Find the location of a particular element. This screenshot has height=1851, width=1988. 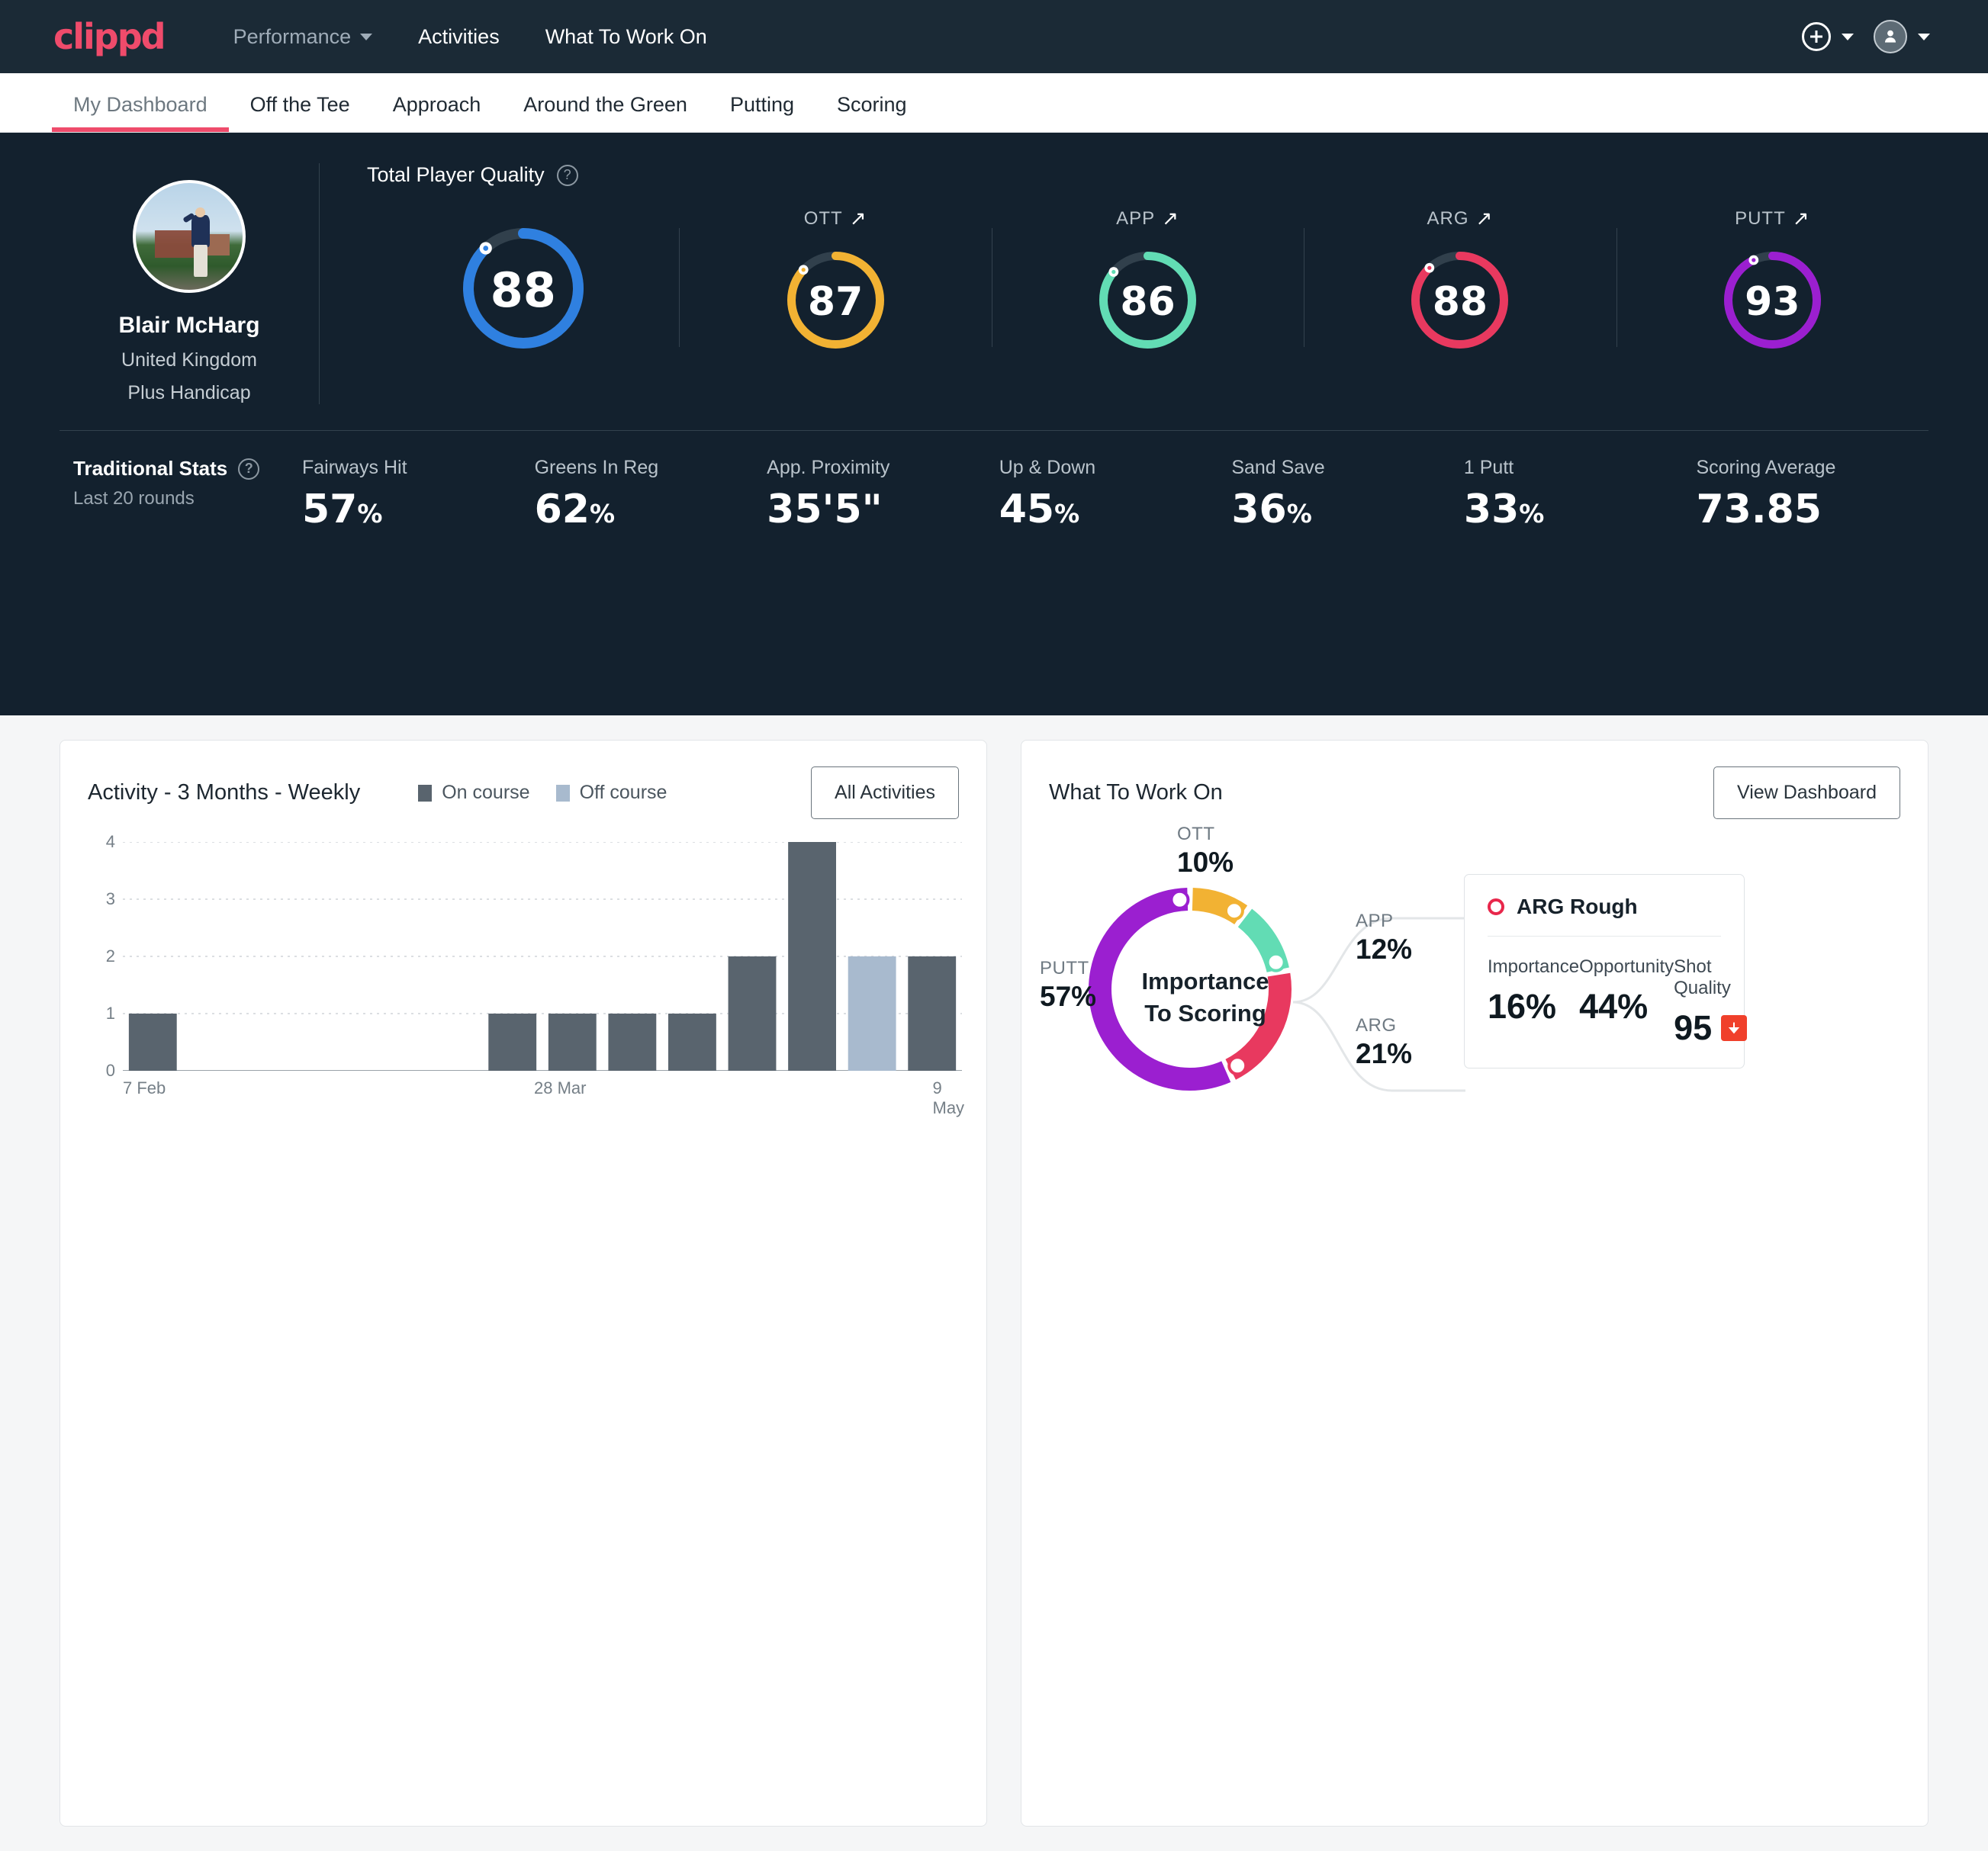

tab-approach: Approach is located at coordinates (437, 112).